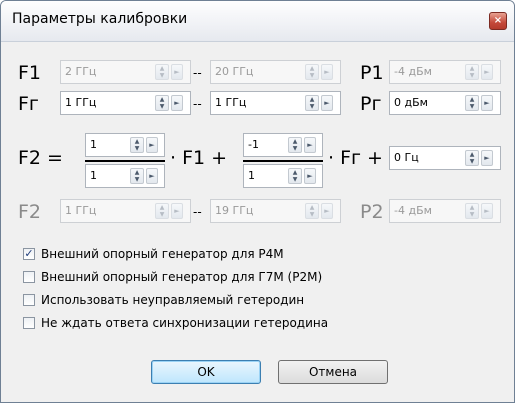  I want to click on p2-value: -4 дБм, so click(413, 210).